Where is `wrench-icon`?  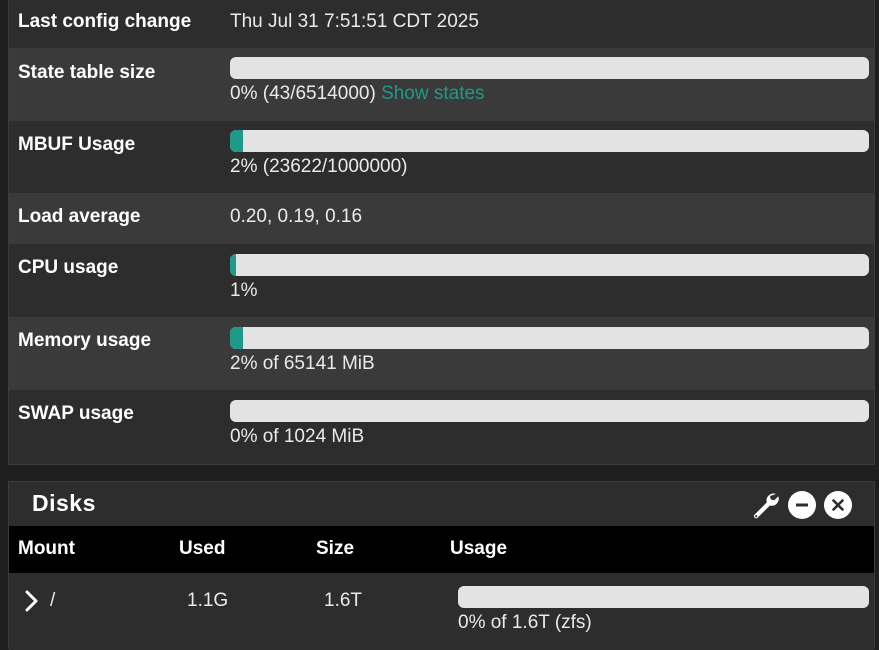 wrench-icon is located at coordinates (765, 505).